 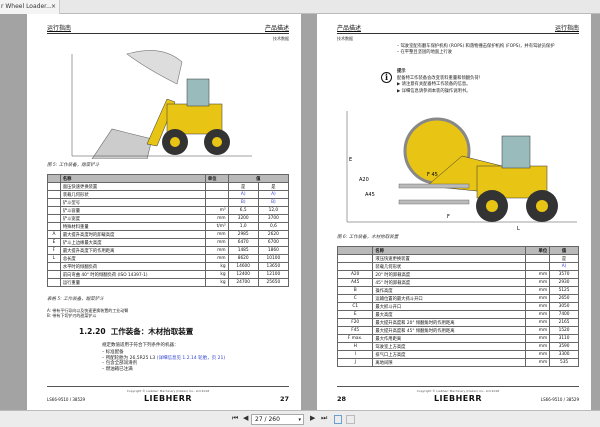 What do you see at coordinates (168, 266) in the screenshot?
I see `table-row: 水平时的倾翻负荷 kg 14600 13650` at bounding box center [168, 266].